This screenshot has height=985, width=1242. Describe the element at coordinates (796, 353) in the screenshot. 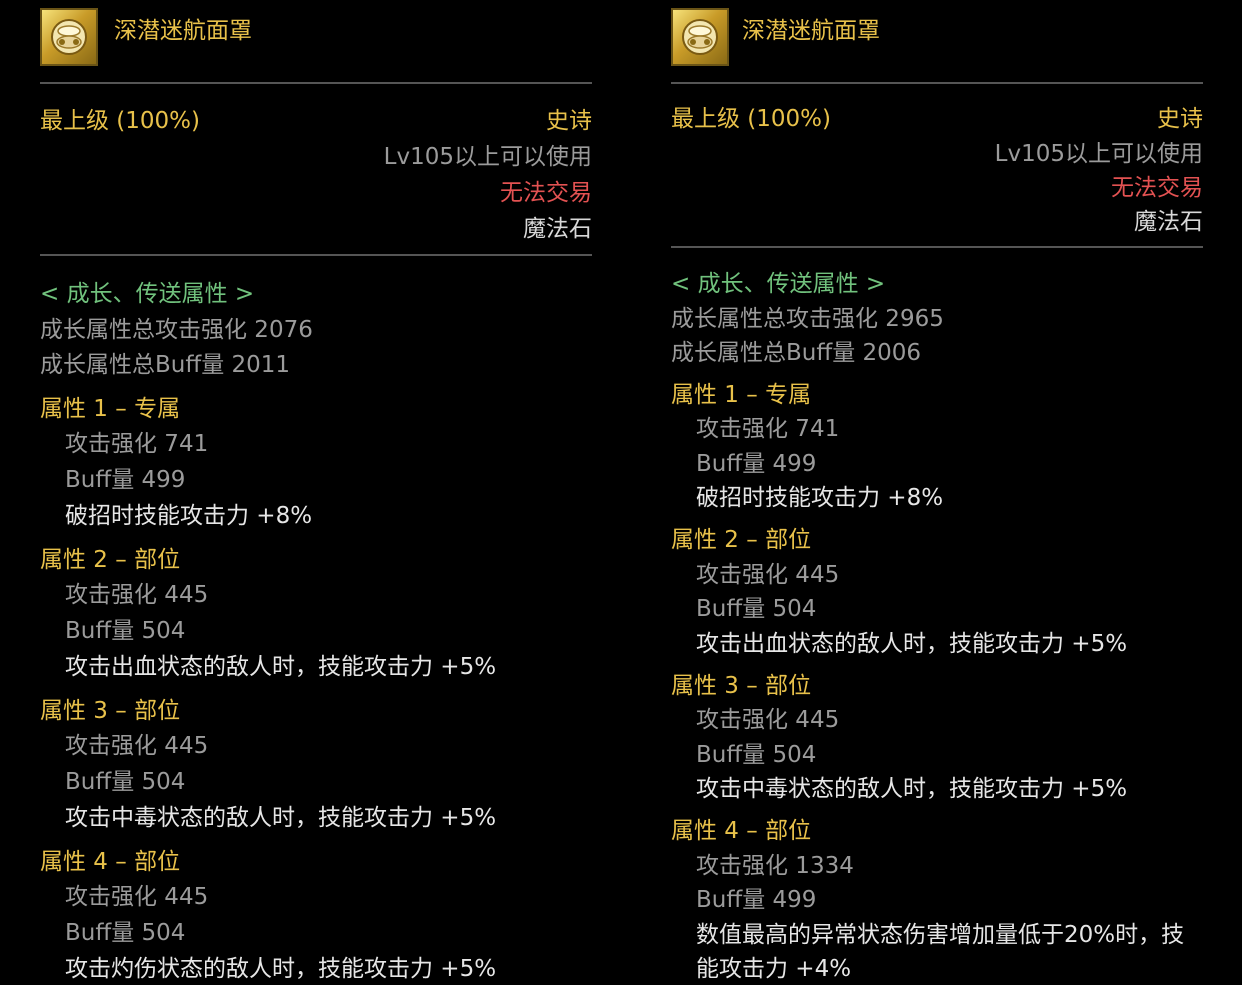

I see `total-buff: 成长属性总Buff量 2006` at that location.